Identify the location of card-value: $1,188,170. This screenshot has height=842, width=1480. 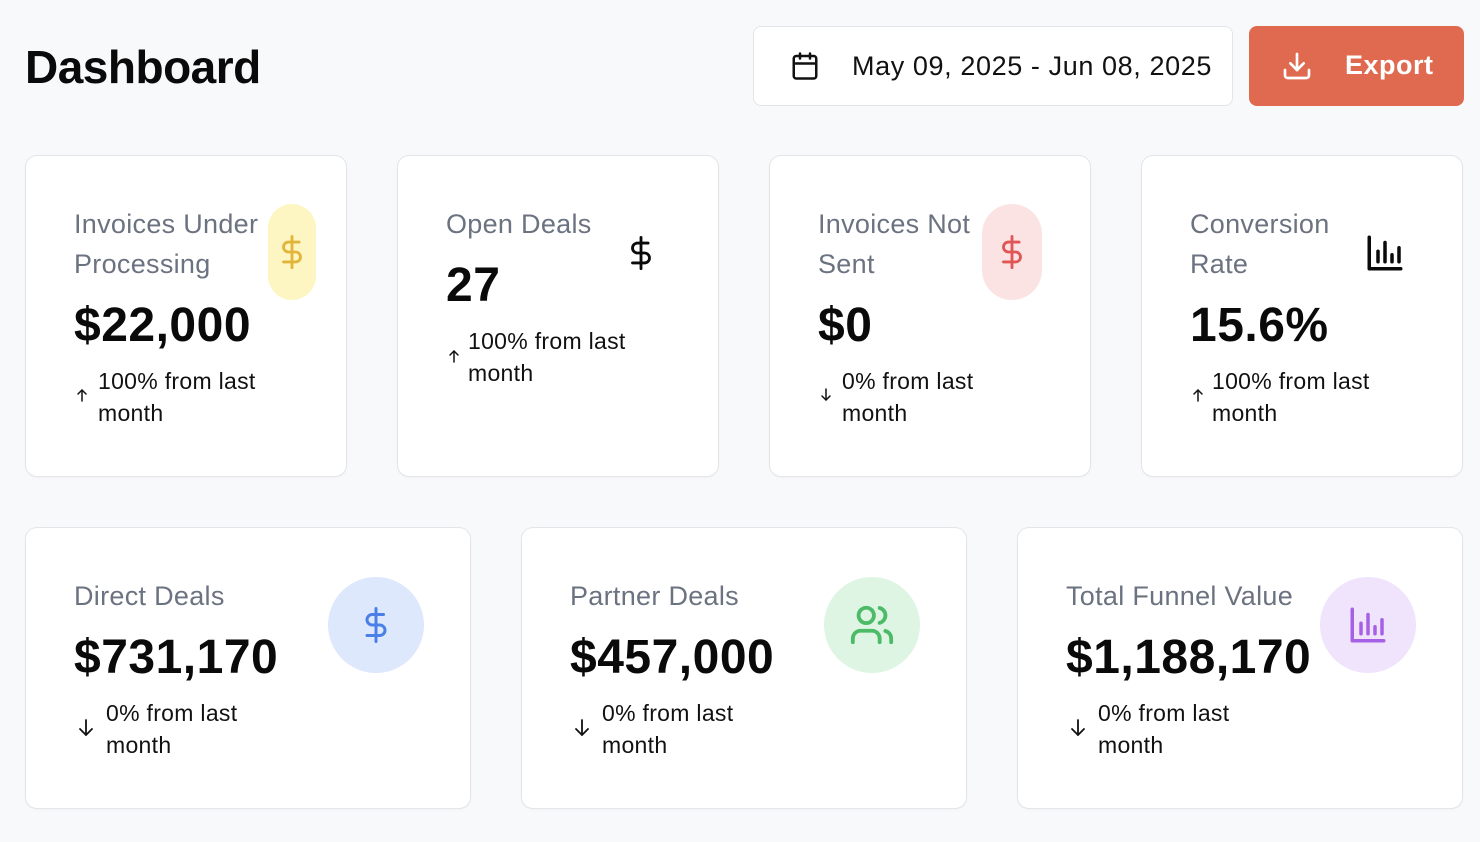
(1189, 657).